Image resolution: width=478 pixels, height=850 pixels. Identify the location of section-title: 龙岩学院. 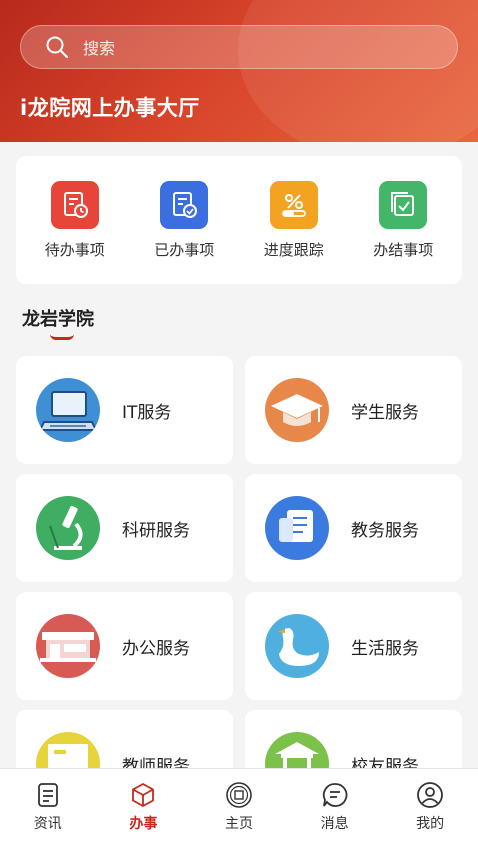
(58, 319).